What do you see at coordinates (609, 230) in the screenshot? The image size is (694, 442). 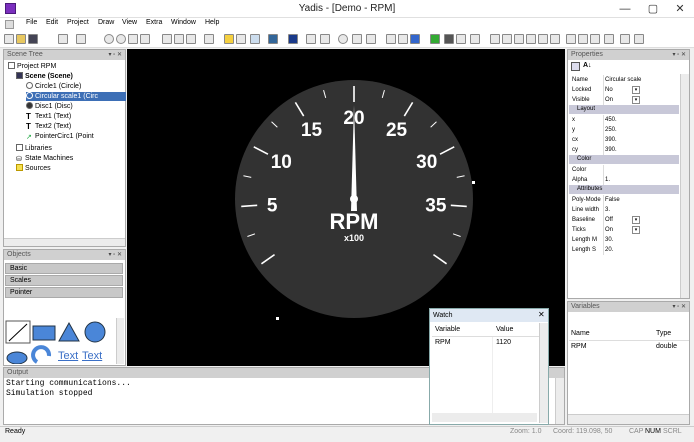 I see `property-value: On` at bounding box center [609, 230].